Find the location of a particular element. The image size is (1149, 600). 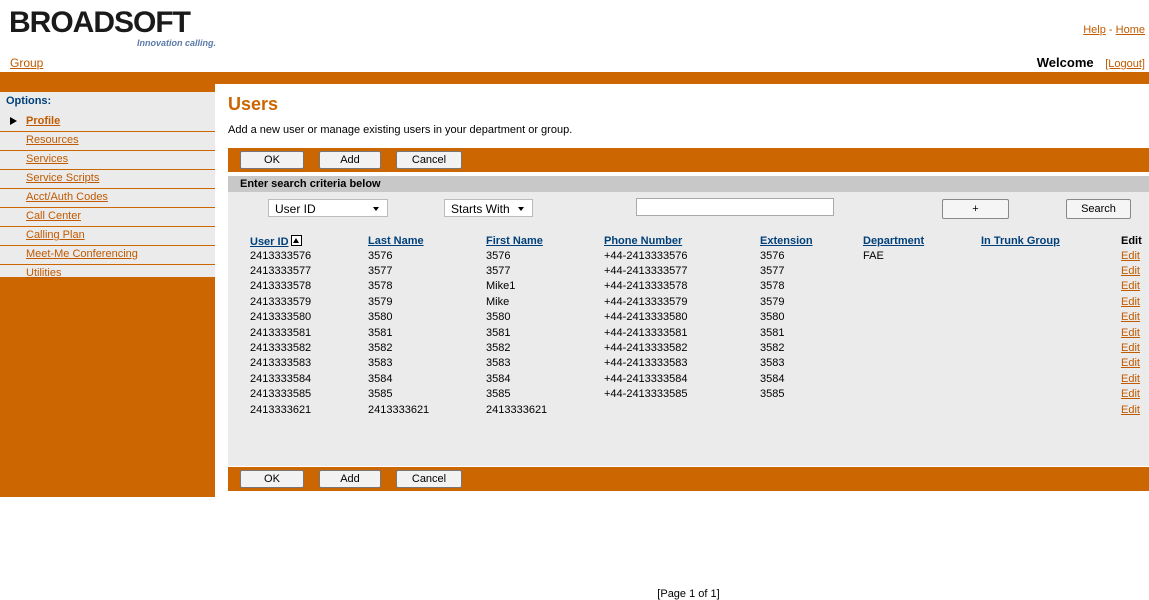

sidebar-item-meet-me-conferencing: Meet-Me Conferencing is located at coordinates (107, 255).